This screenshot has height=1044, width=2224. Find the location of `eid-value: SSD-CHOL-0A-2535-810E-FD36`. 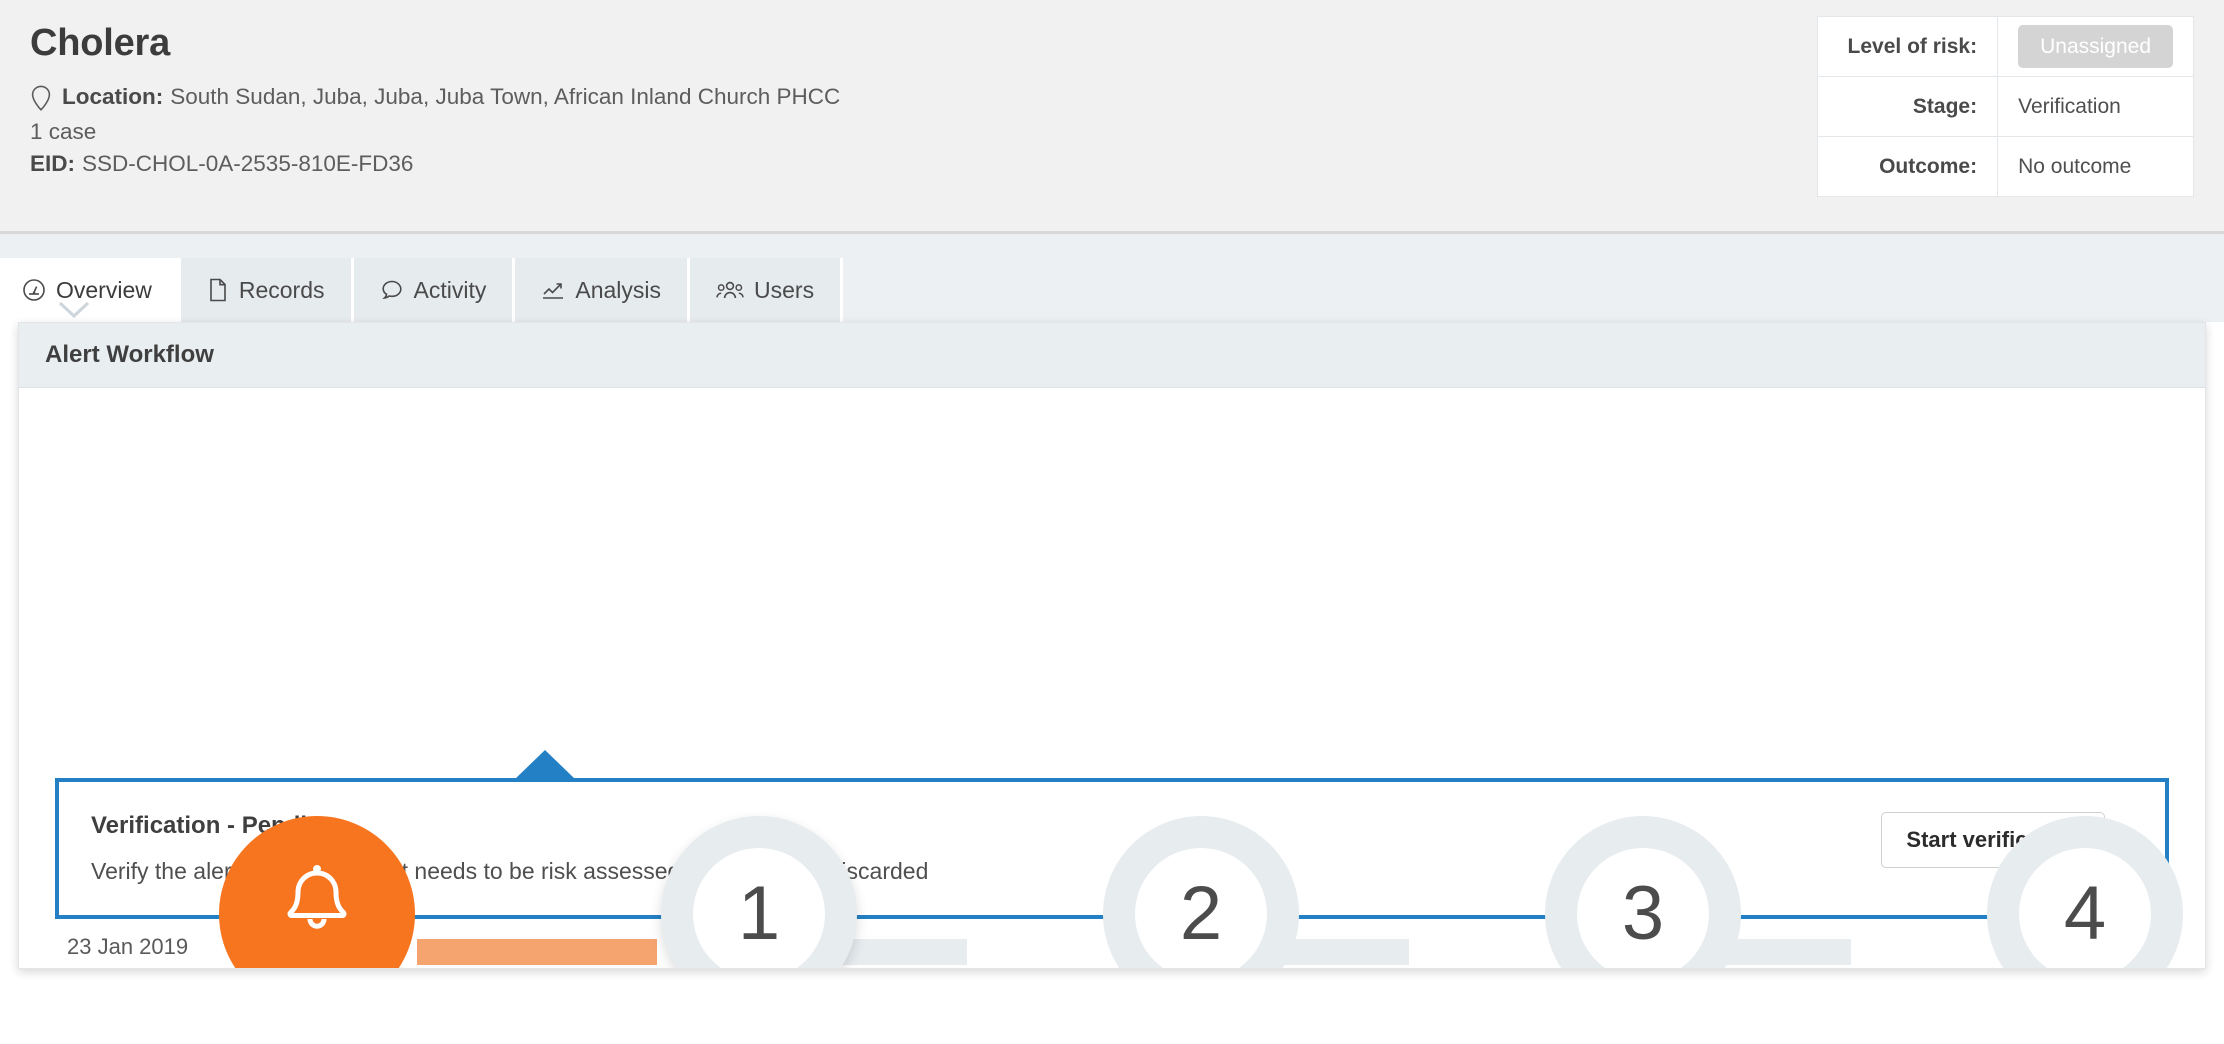

eid-value: SSD-CHOL-0A-2535-810E-FD36 is located at coordinates (248, 163).